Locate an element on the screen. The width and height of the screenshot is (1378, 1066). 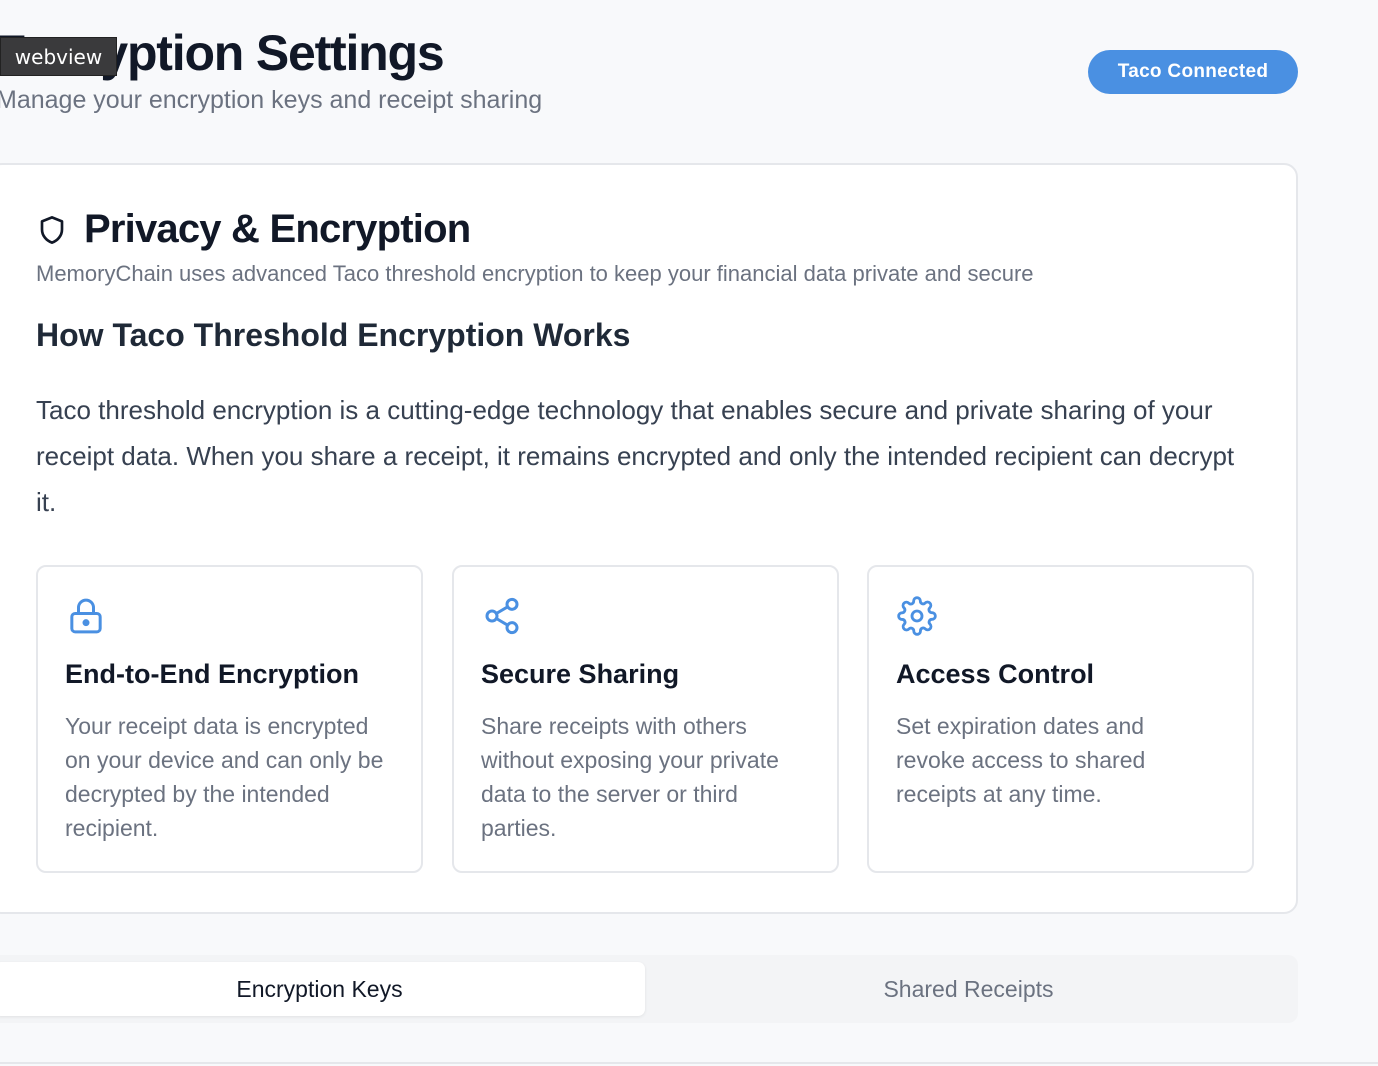
shield-icon is located at coordinates (52, 229).